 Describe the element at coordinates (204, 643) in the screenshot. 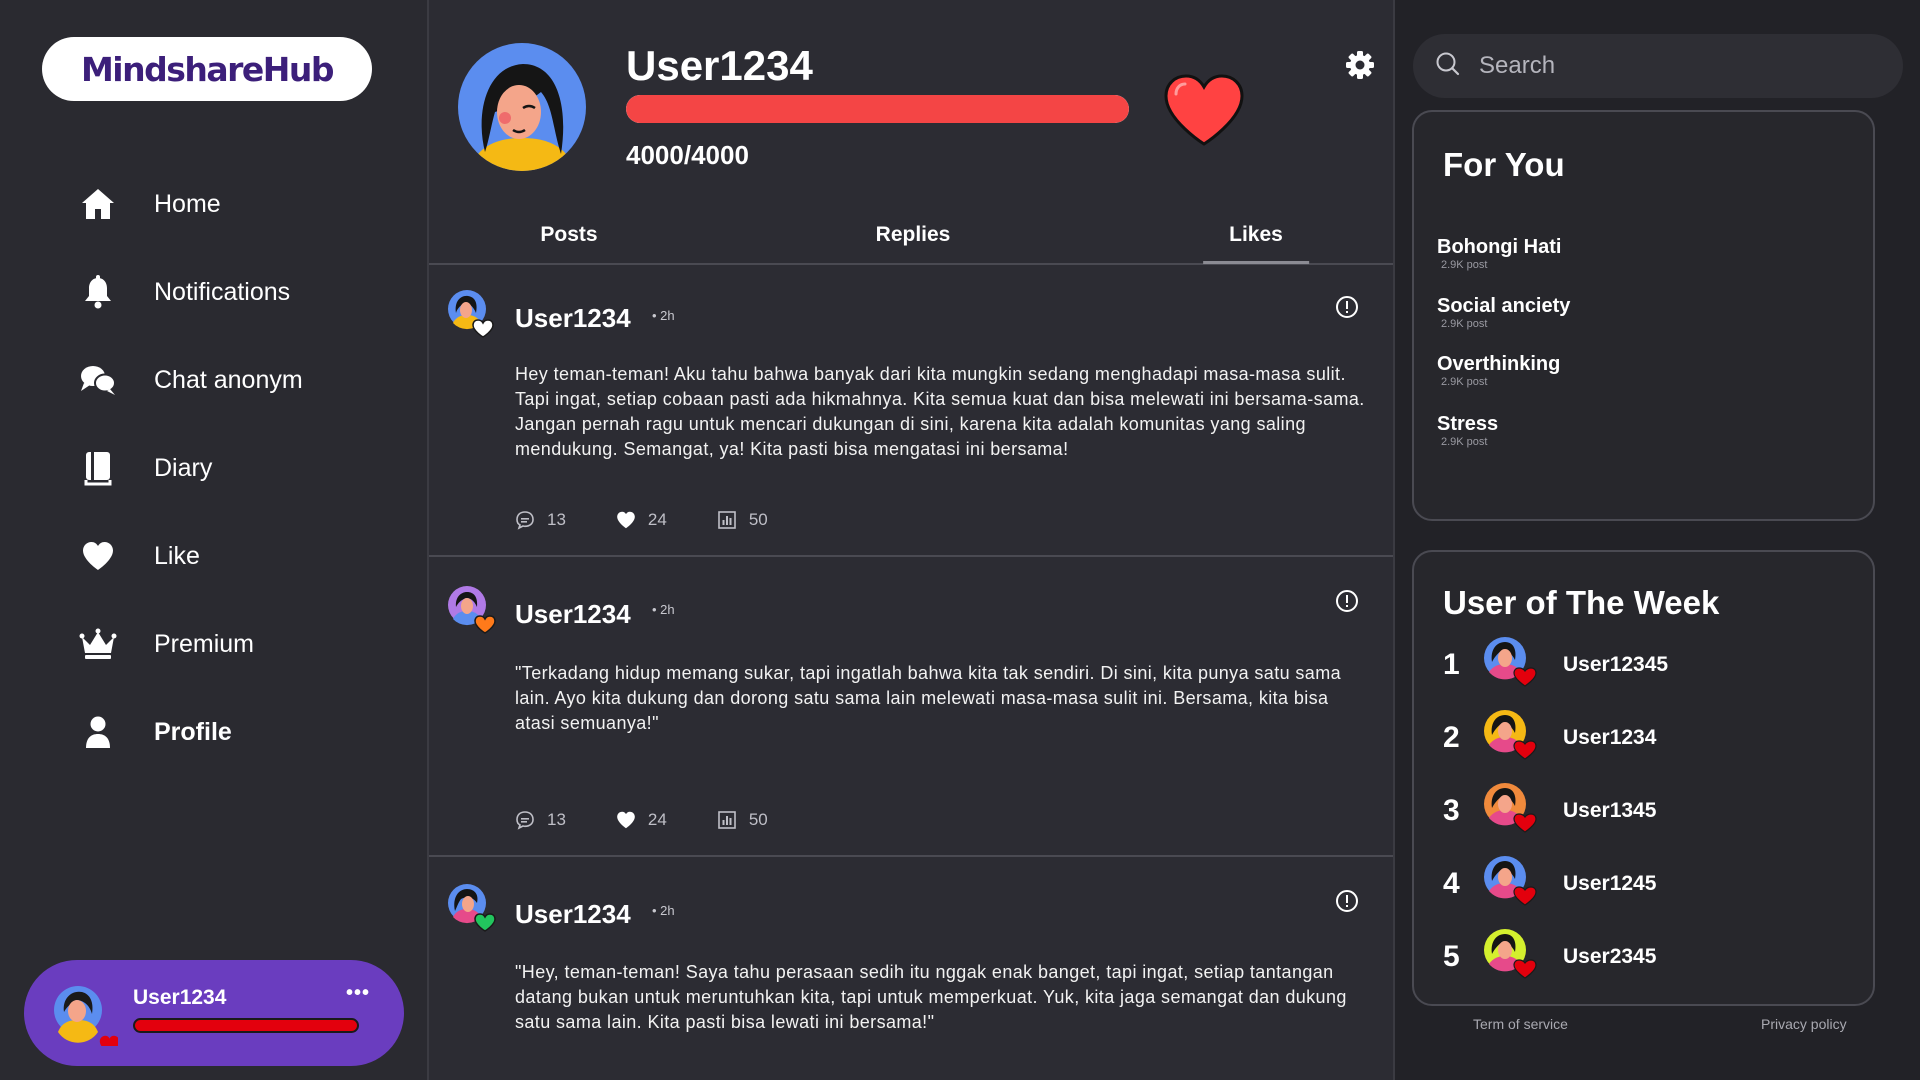

I see `sidebar-item-label: Premium` at that location.